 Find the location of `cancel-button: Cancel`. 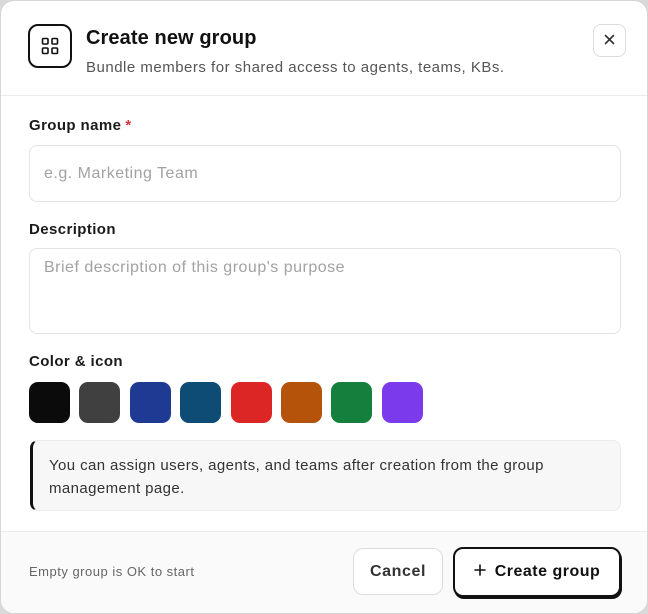

cancel-button: Cancel is located at coordinates (398, 571).